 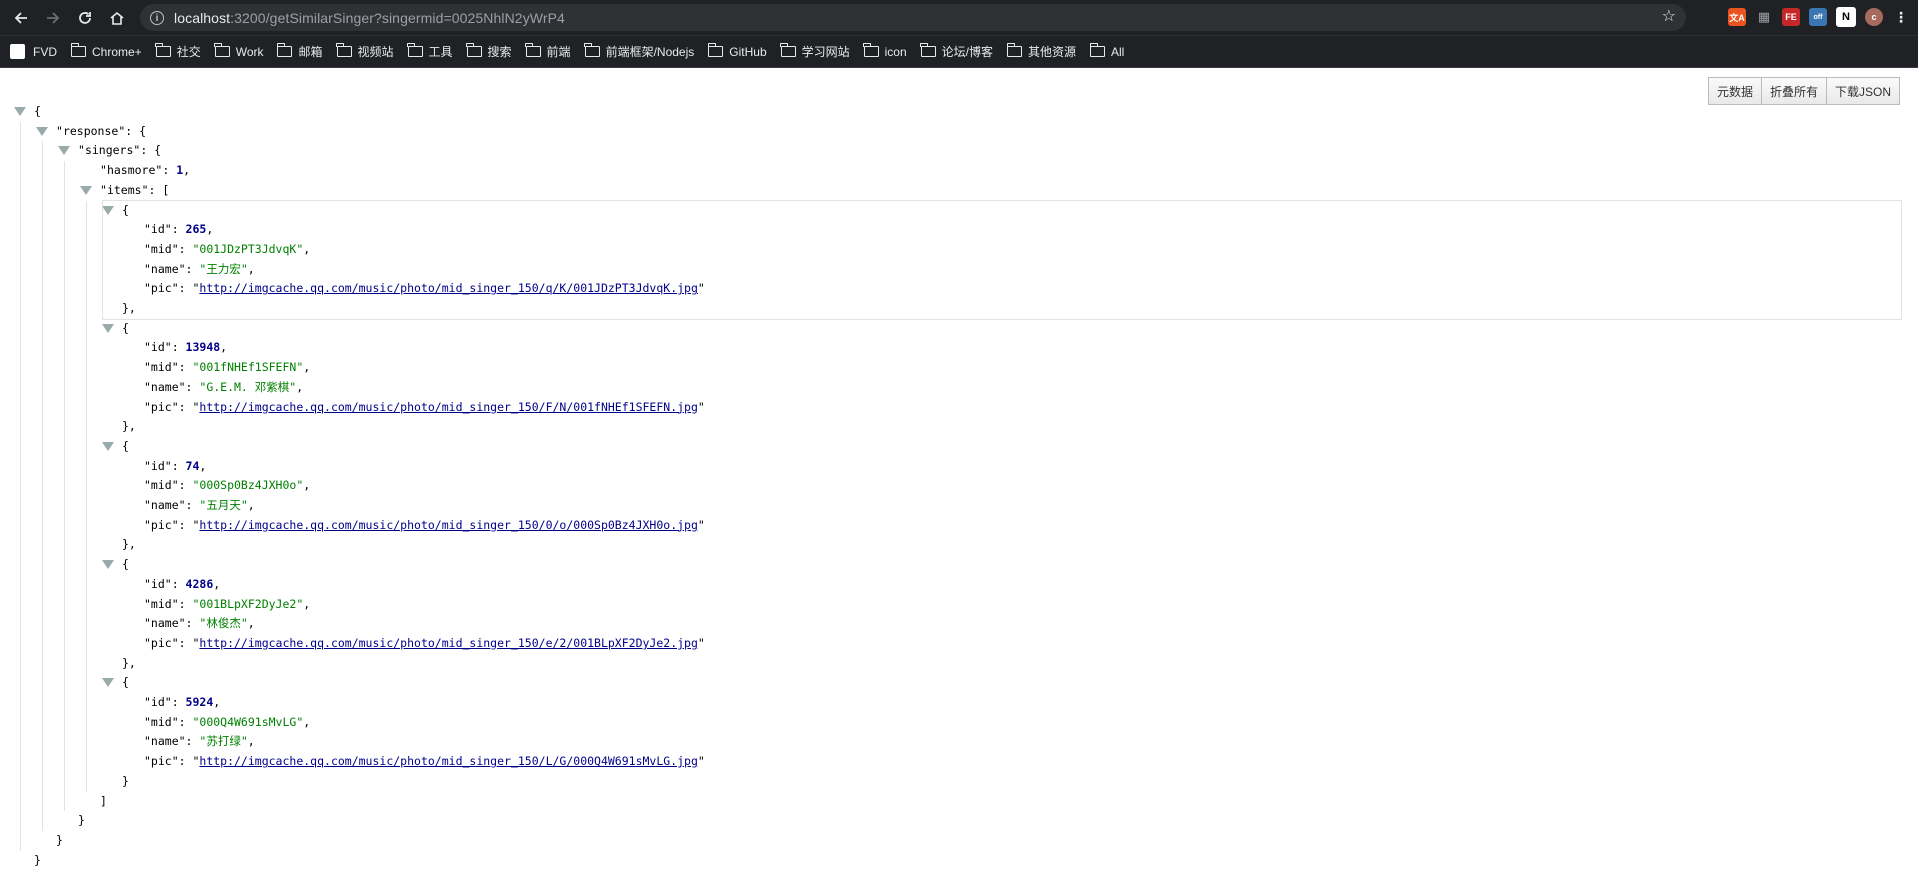 I want to click on bookmark-label: 社交, so click(x=188, y=52).